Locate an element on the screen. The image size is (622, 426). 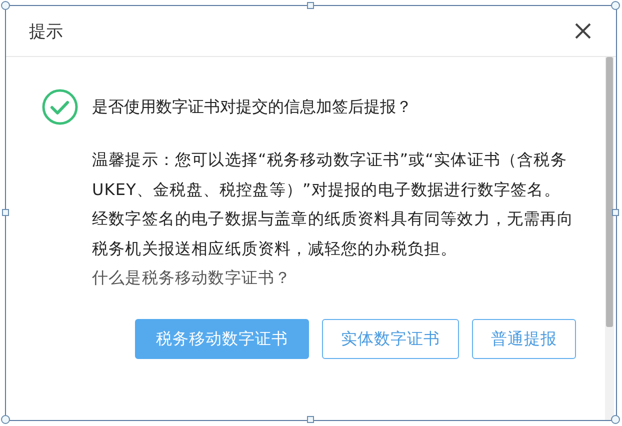
close-icon is located at coordinates (583, 31).